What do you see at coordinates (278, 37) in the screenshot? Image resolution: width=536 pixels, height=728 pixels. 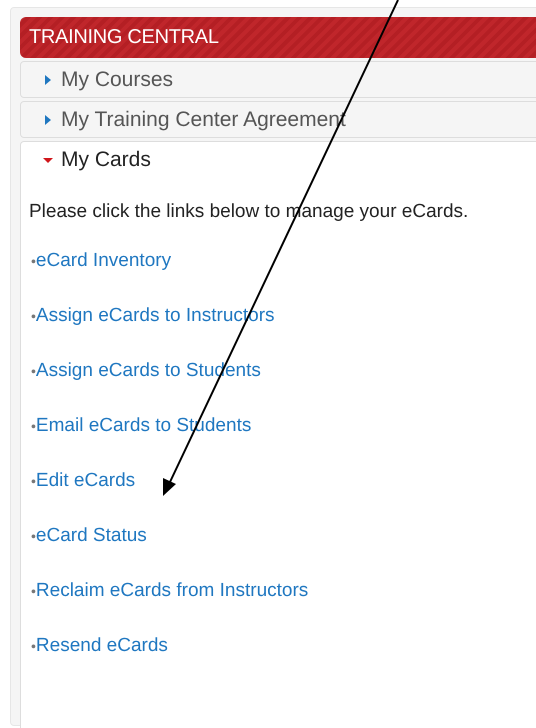 I see `panel-header: TRAINING CENTRAL` at bounding box center [278, 37].